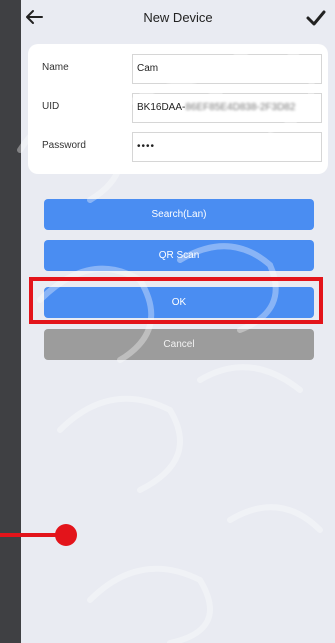 The image size is (335, 643). I want to click on search-lan-button: Search(Lan), so click(179, 214).